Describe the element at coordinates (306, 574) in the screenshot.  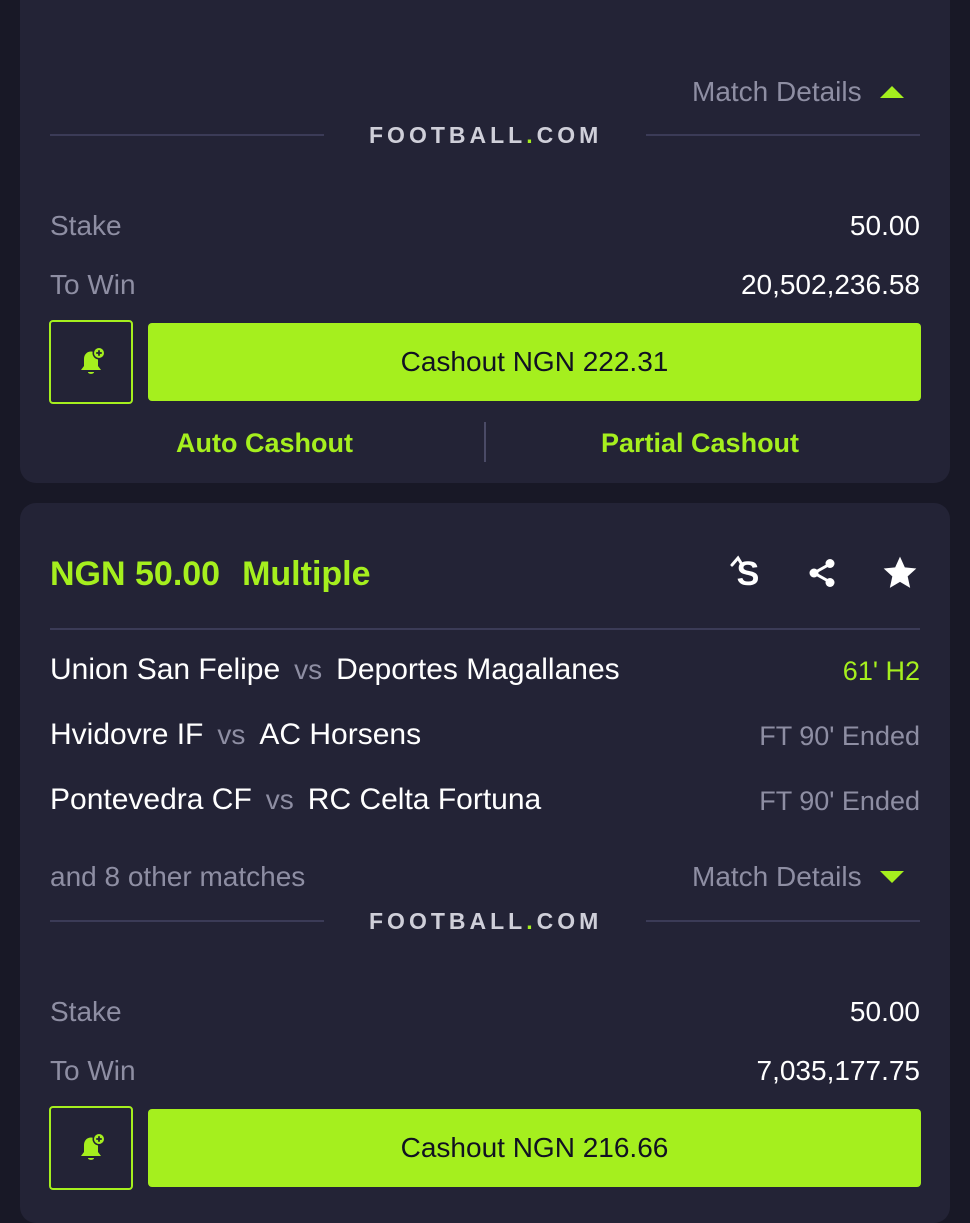
I see `bet-type: Multiple` at that location.